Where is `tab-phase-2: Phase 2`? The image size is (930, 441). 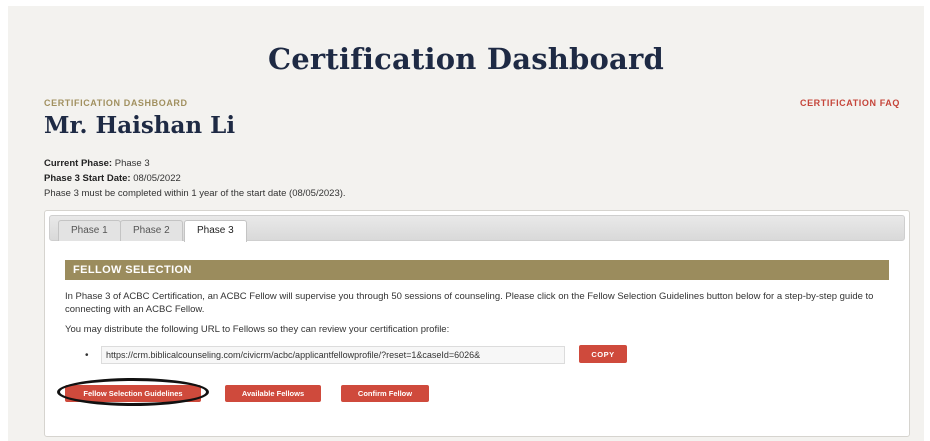 tab-phase-2: Phase 2 is located at coordinates (151, 230).